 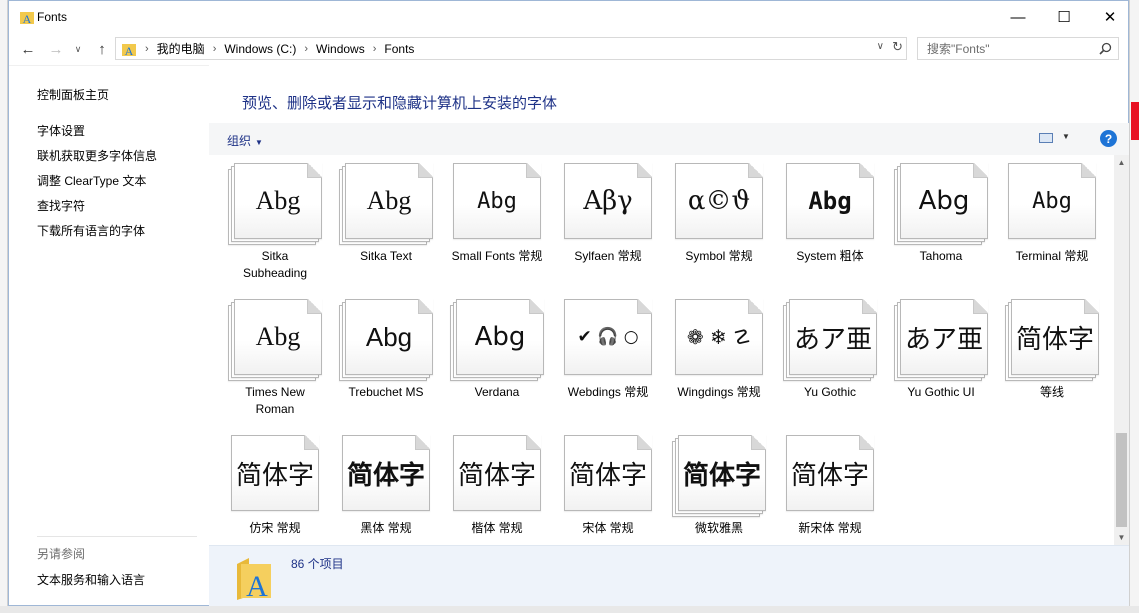 I want to click on font-tile: ❁ ❄ ☡ Wingdings 常规, so click(x=710, y=358).